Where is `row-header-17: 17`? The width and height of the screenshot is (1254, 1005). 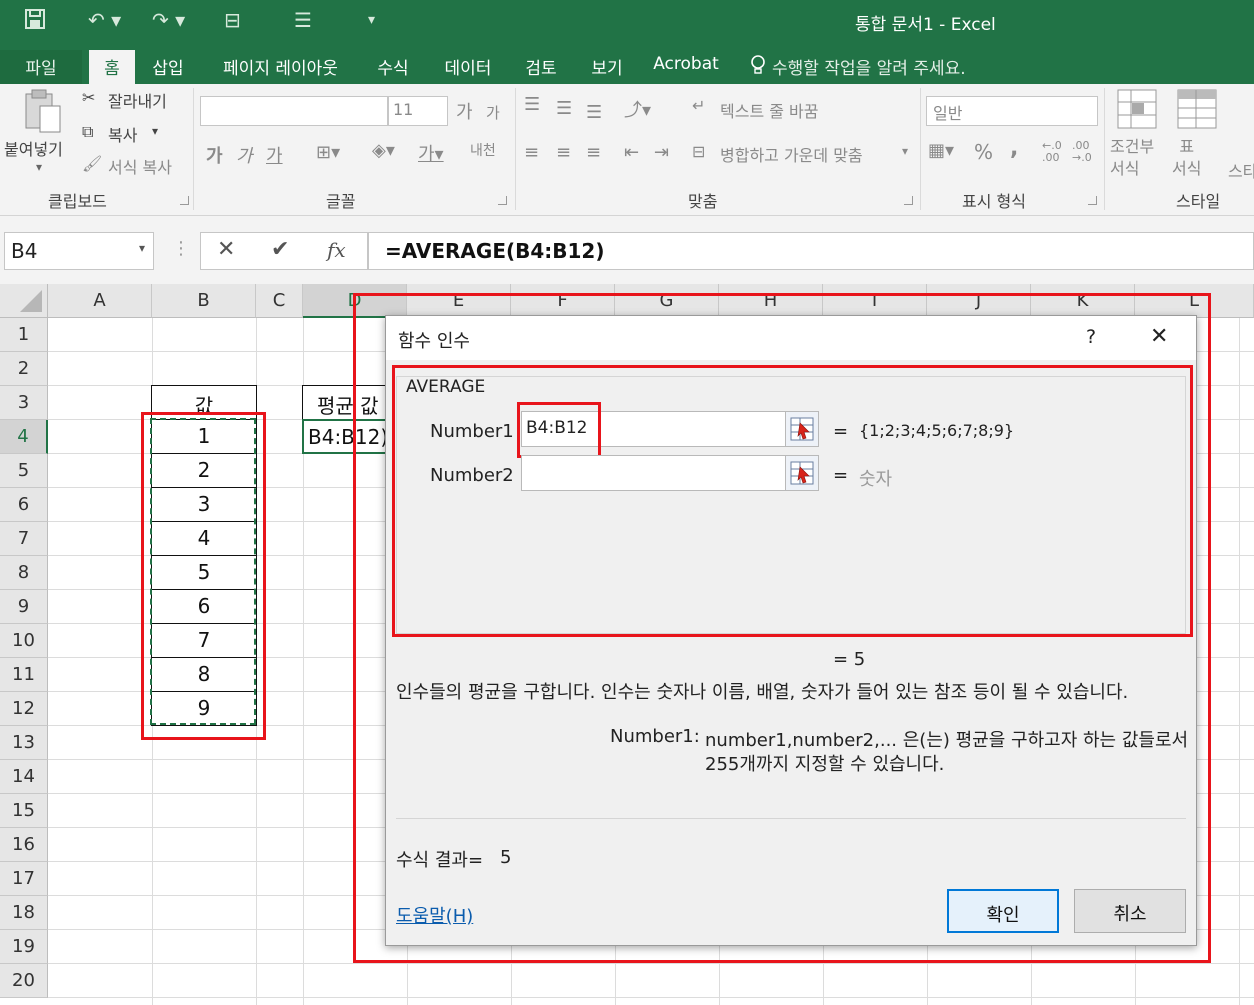
row-header-17: 17 is located at coordinates (24, 879).